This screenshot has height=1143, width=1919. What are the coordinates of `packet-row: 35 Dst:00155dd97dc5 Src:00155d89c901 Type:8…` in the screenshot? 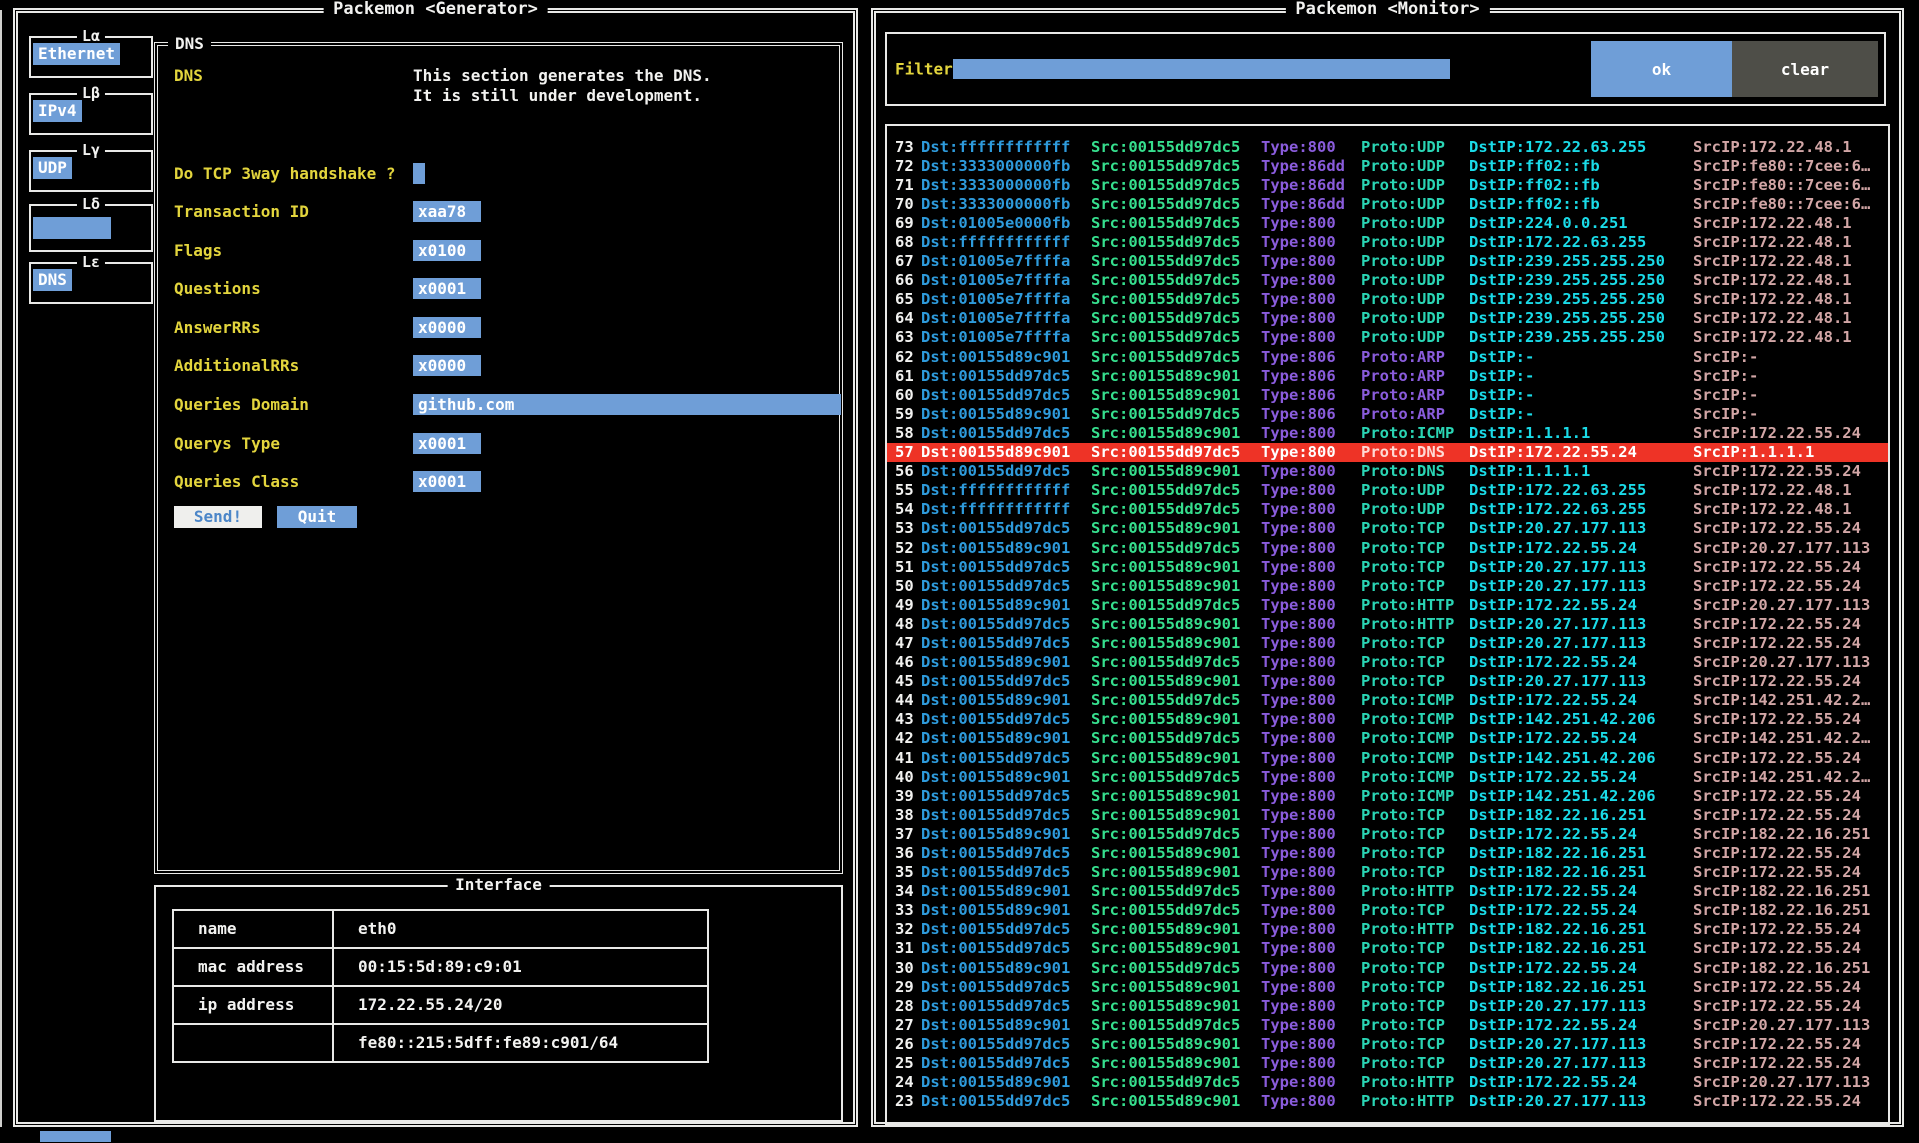 It's located at (1389, 872).